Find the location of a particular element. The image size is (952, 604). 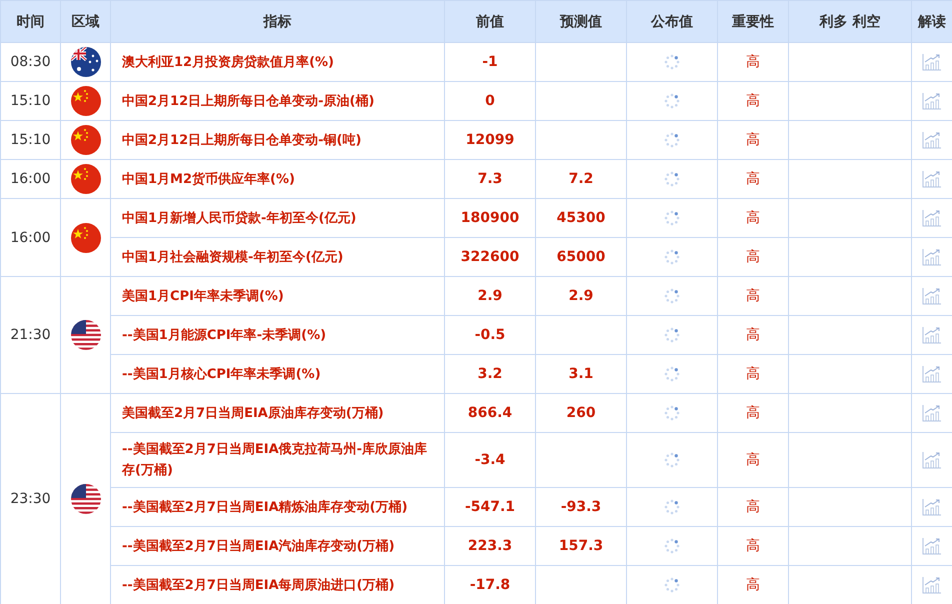

previous-value-cell: 2.9 is located at coordinates (490, 296).